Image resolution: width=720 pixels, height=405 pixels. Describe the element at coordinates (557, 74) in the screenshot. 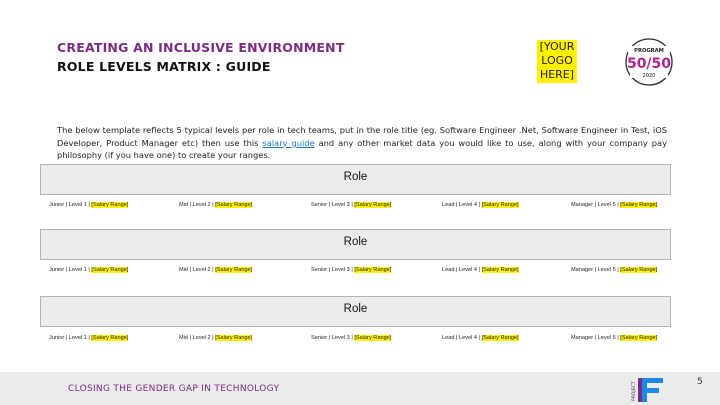

I see `logo-placeholder-line: HERE]` at that location.